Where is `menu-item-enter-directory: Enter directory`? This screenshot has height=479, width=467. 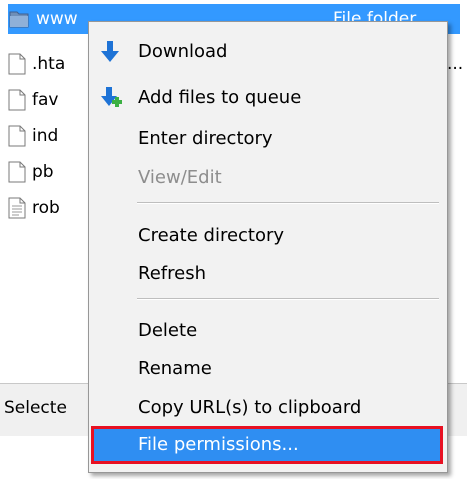
menu-item-enter-directory: Enter directory is located at coordinates (267, 138).